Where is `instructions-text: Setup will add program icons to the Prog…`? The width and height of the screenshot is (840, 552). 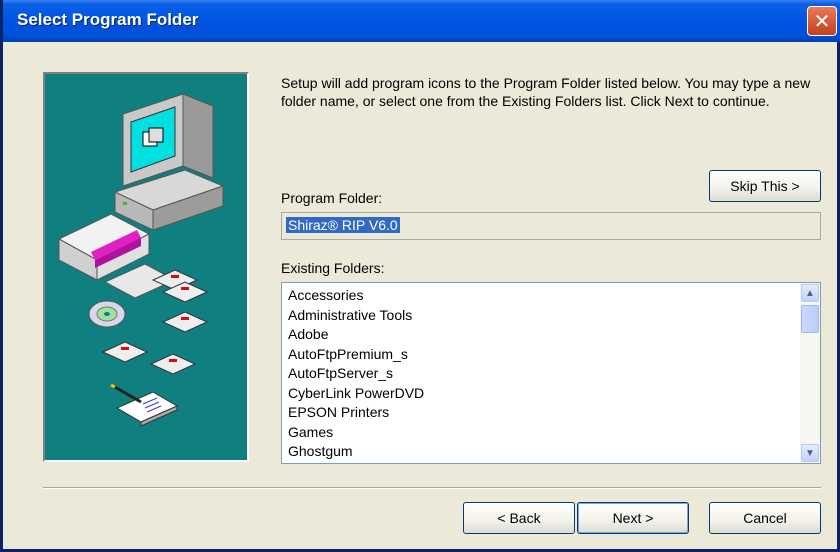
instructions-text: Setup will add program icons to the Prog… is located at coordinates (546, 92).